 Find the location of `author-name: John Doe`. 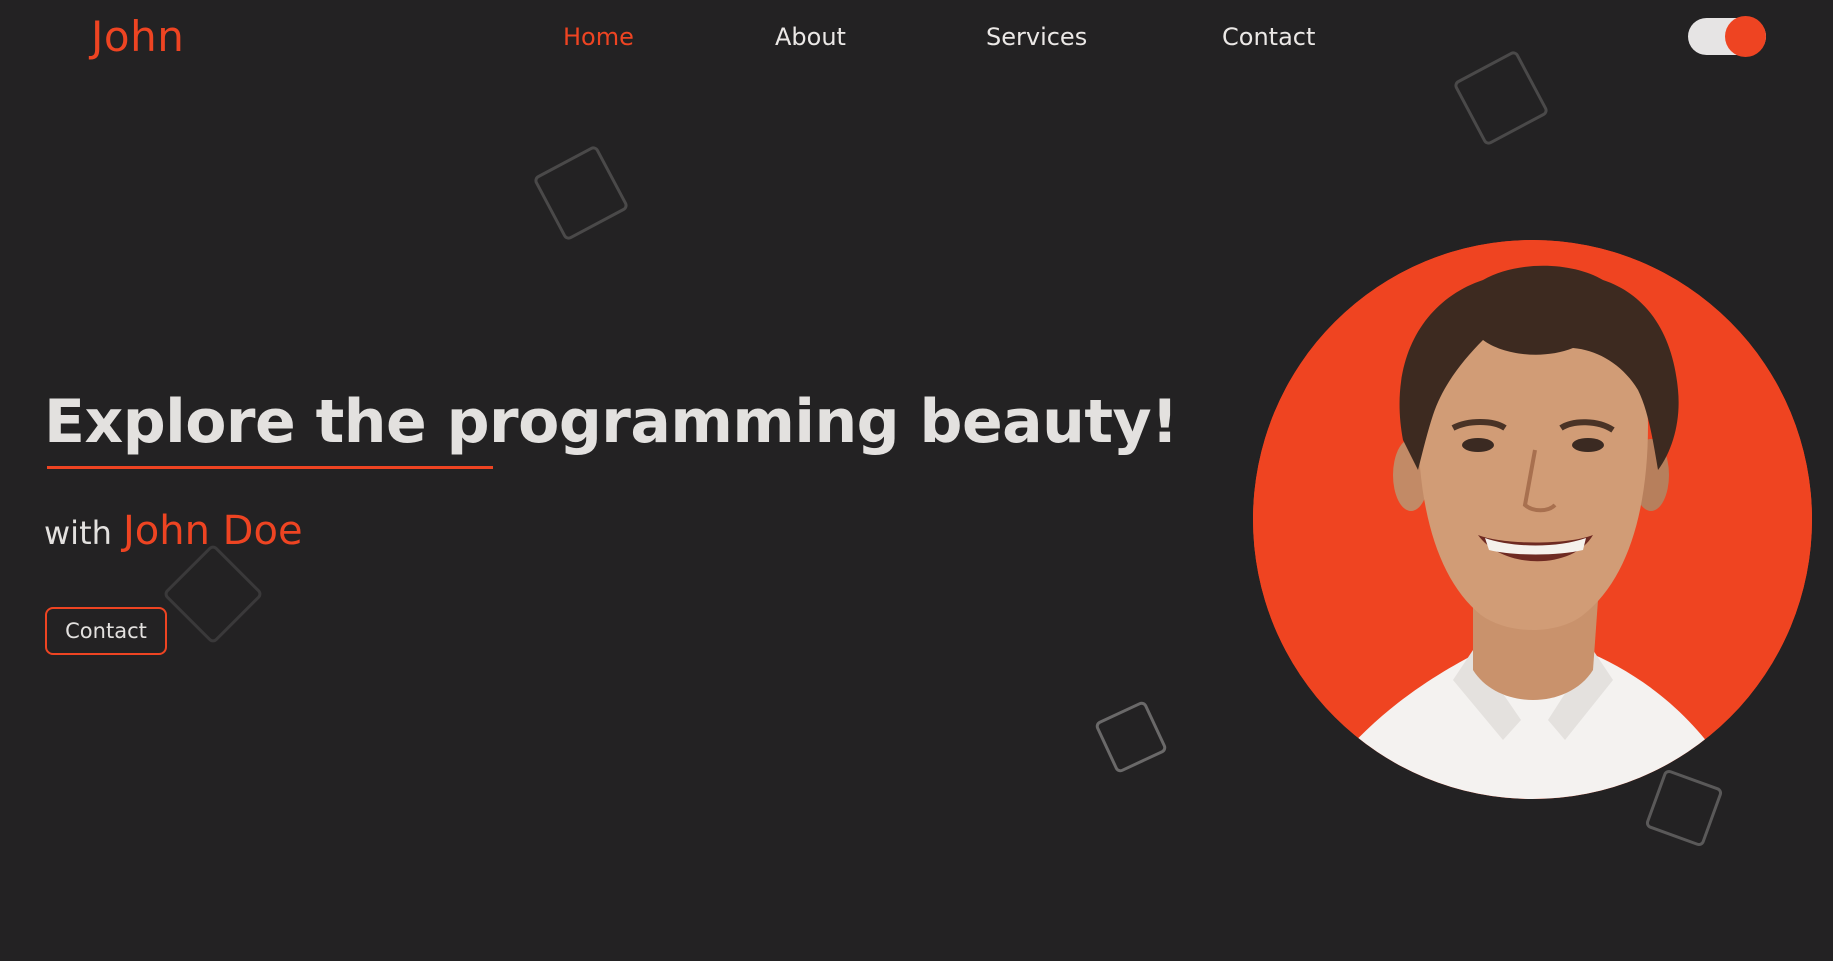

author-name: John Doe is located at coordinates (212, 531).